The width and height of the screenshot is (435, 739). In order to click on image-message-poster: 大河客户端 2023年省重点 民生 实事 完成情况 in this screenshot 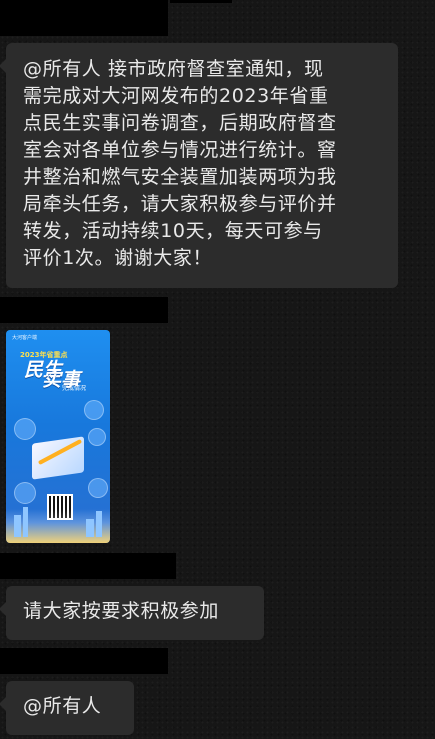, I will do `click(58, 436)`.